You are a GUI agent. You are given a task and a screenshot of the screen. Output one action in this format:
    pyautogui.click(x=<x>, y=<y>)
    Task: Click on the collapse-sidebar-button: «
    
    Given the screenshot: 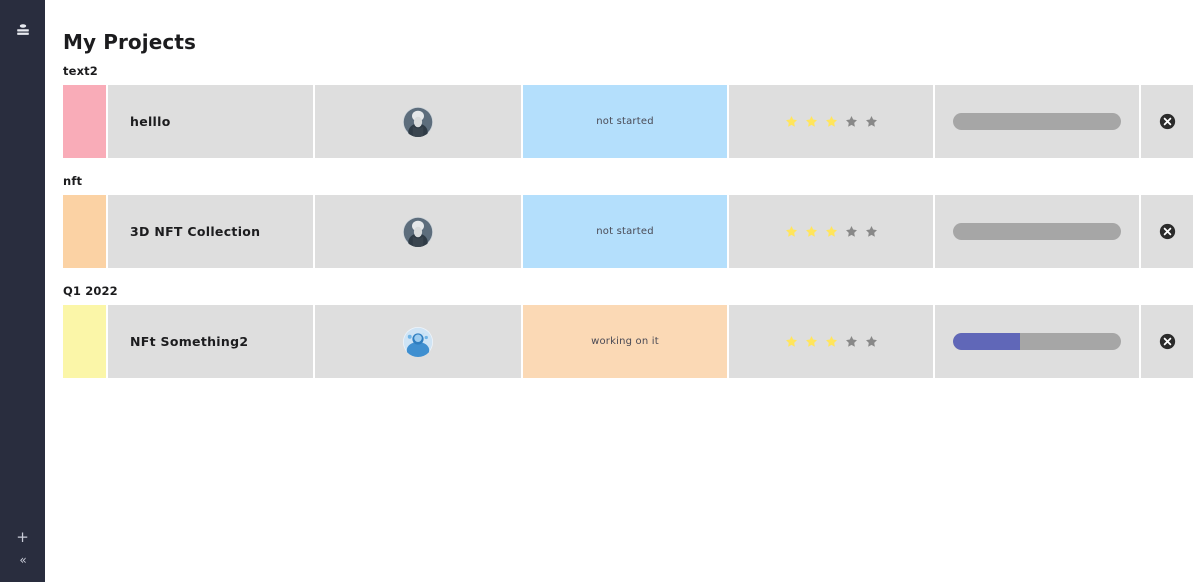 What is the action you would take?
    pyautogui.click(x=23, y=560)
    